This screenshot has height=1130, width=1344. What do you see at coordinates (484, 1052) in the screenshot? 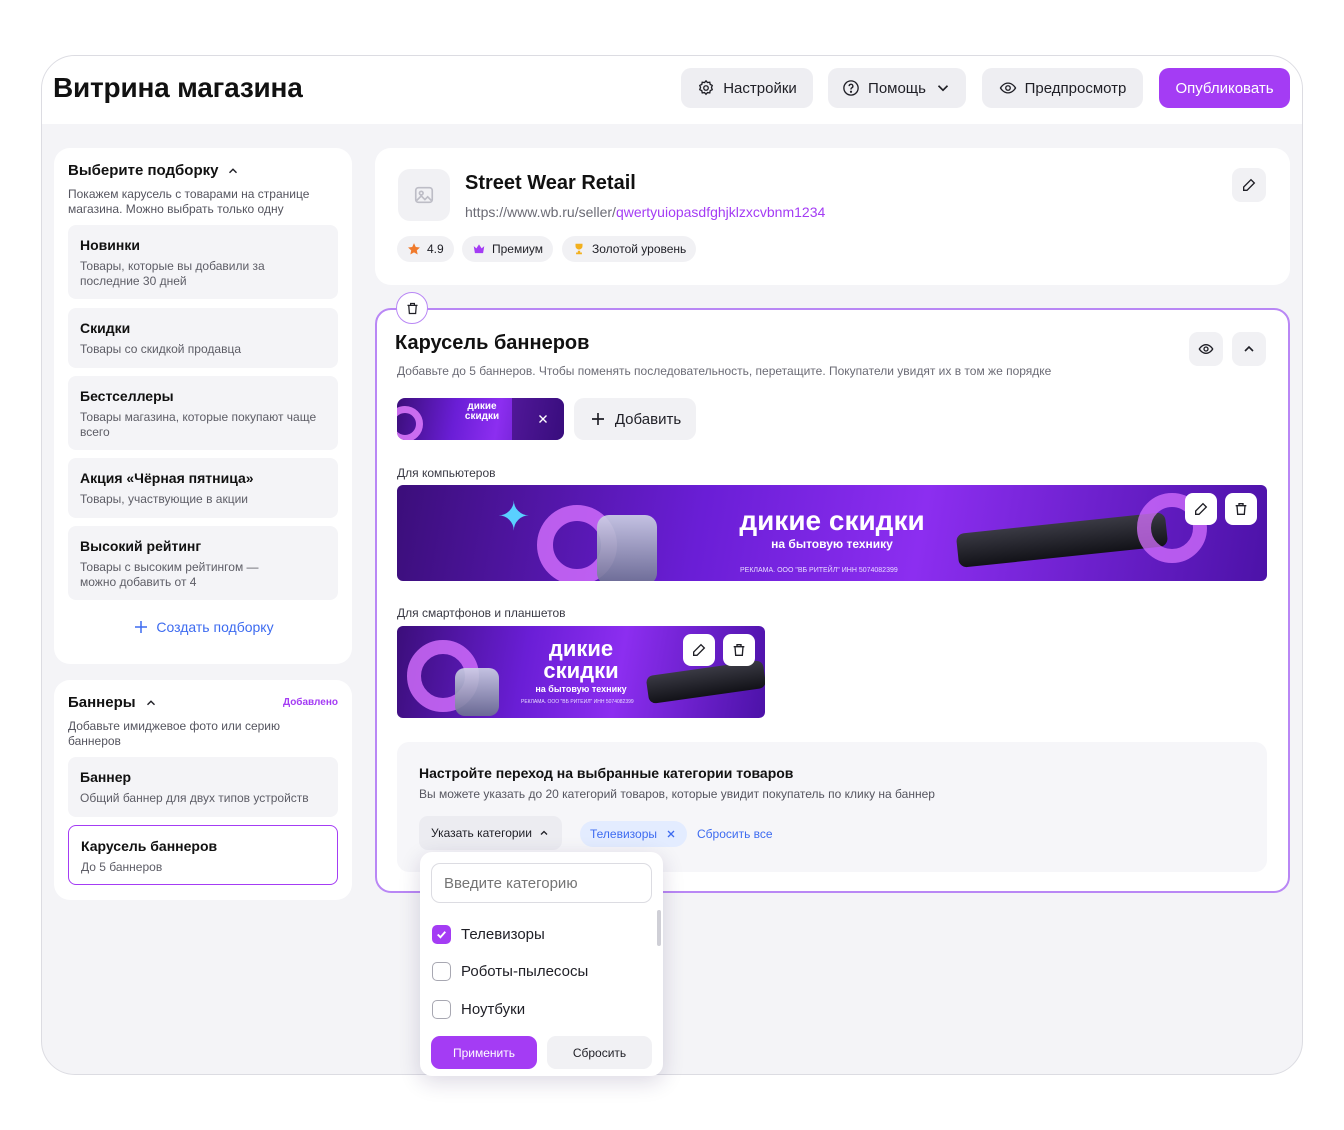
I see `apply-button: Применить` at bounding box center [484, 1052].